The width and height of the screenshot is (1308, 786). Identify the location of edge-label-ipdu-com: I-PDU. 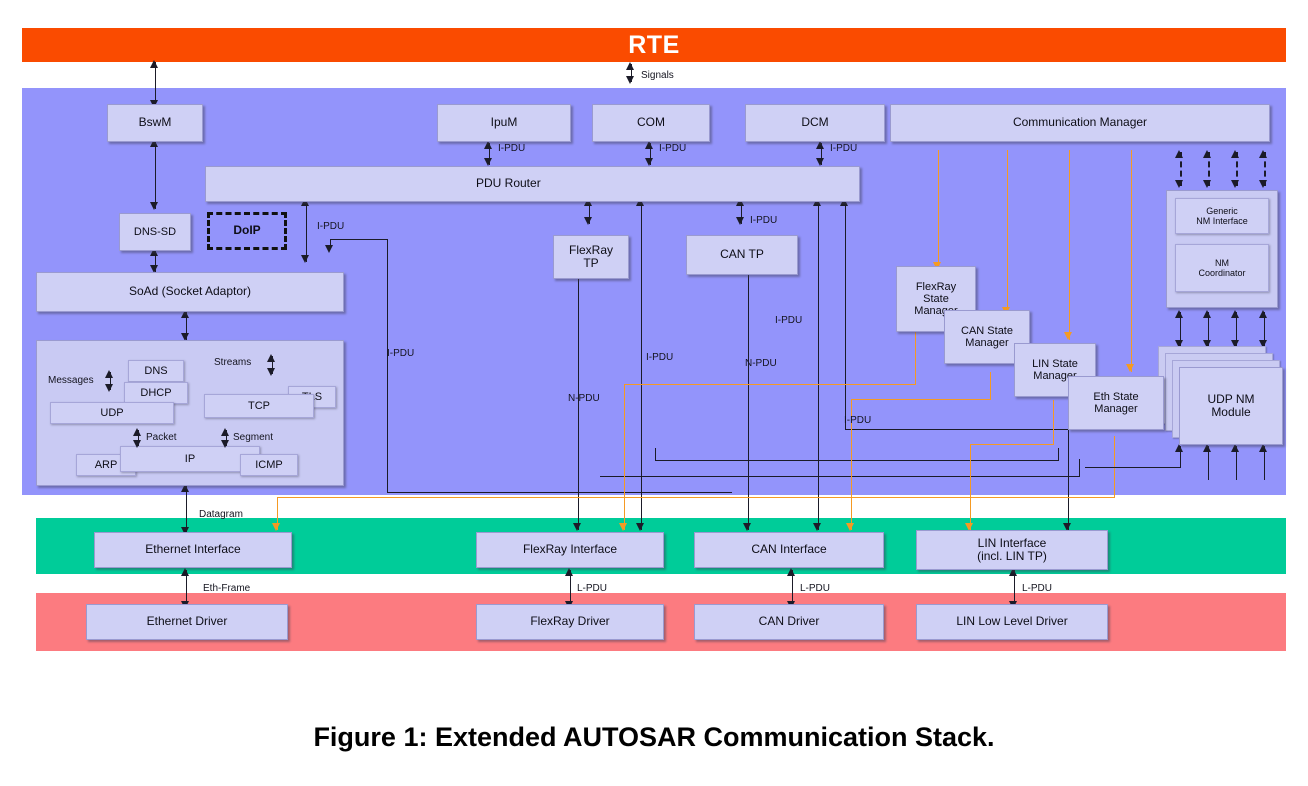
(673, 148).